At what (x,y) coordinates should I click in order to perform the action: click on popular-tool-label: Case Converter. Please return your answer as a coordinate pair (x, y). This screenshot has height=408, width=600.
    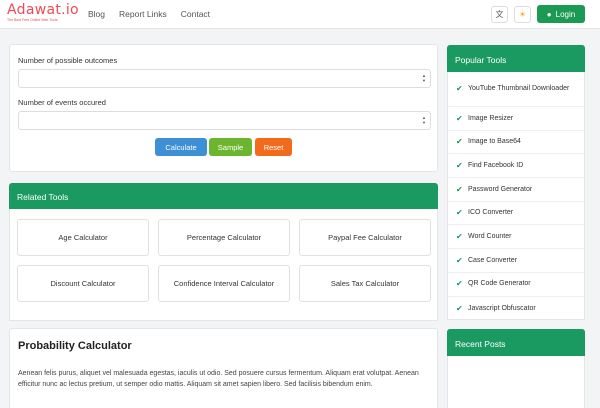
    Looking at the image, I should click on (493, 260).